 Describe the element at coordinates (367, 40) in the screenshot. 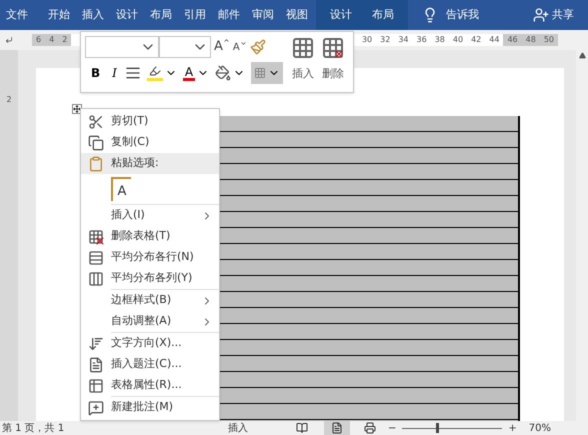

I see `ruler-number: 30` at that location.